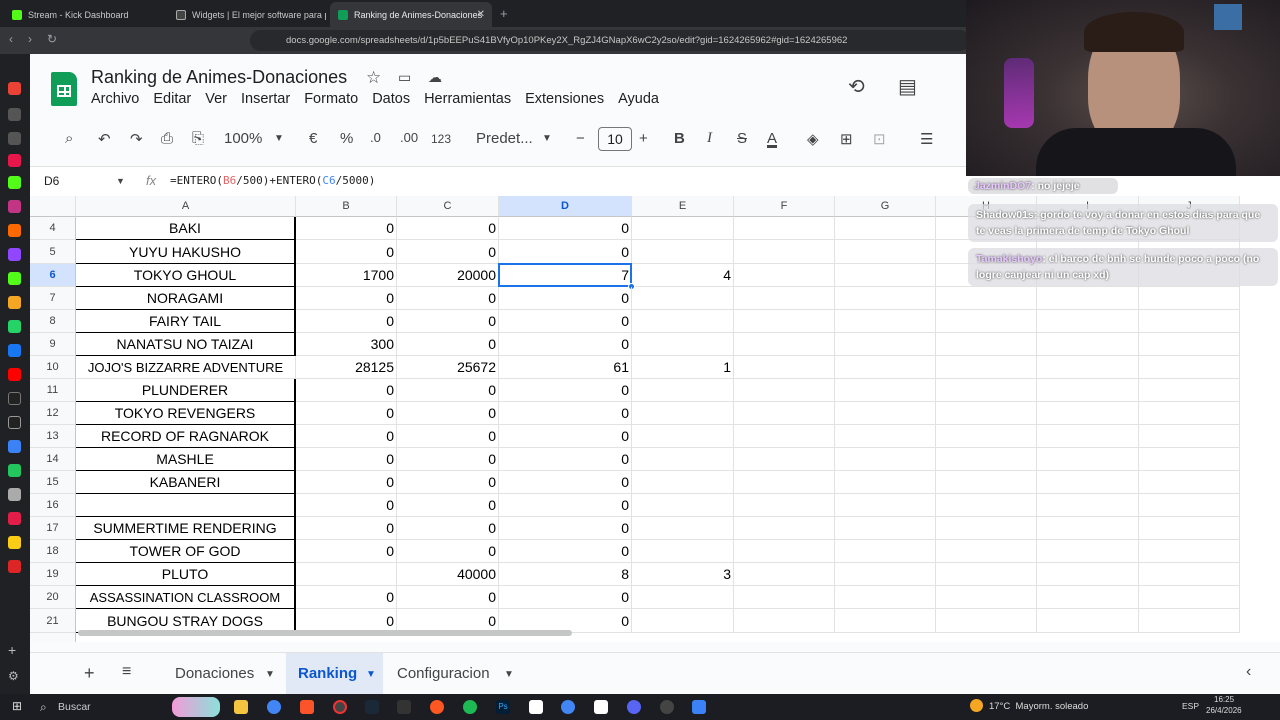 Image resolution: width=1280 pixels, height=720 pixels. I want to click on anime-name-cell: TOKYO GHOUL, so click(186, 275).